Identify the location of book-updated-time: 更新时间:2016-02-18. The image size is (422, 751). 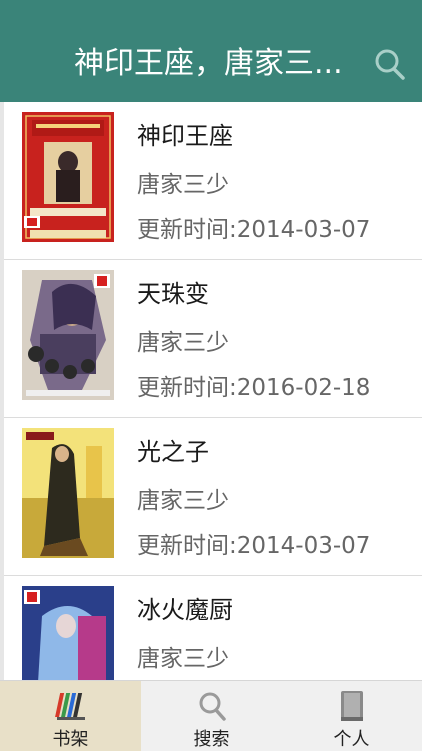
(254, 388).